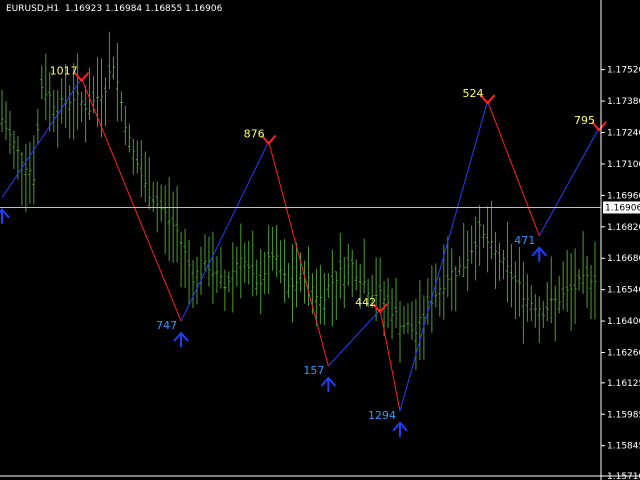 The image size is (640, 480). What do you see at coordinates (622, 208) in the screenshot?
I see `last-price-label: 1.16906` at bounding box center [622, 208].